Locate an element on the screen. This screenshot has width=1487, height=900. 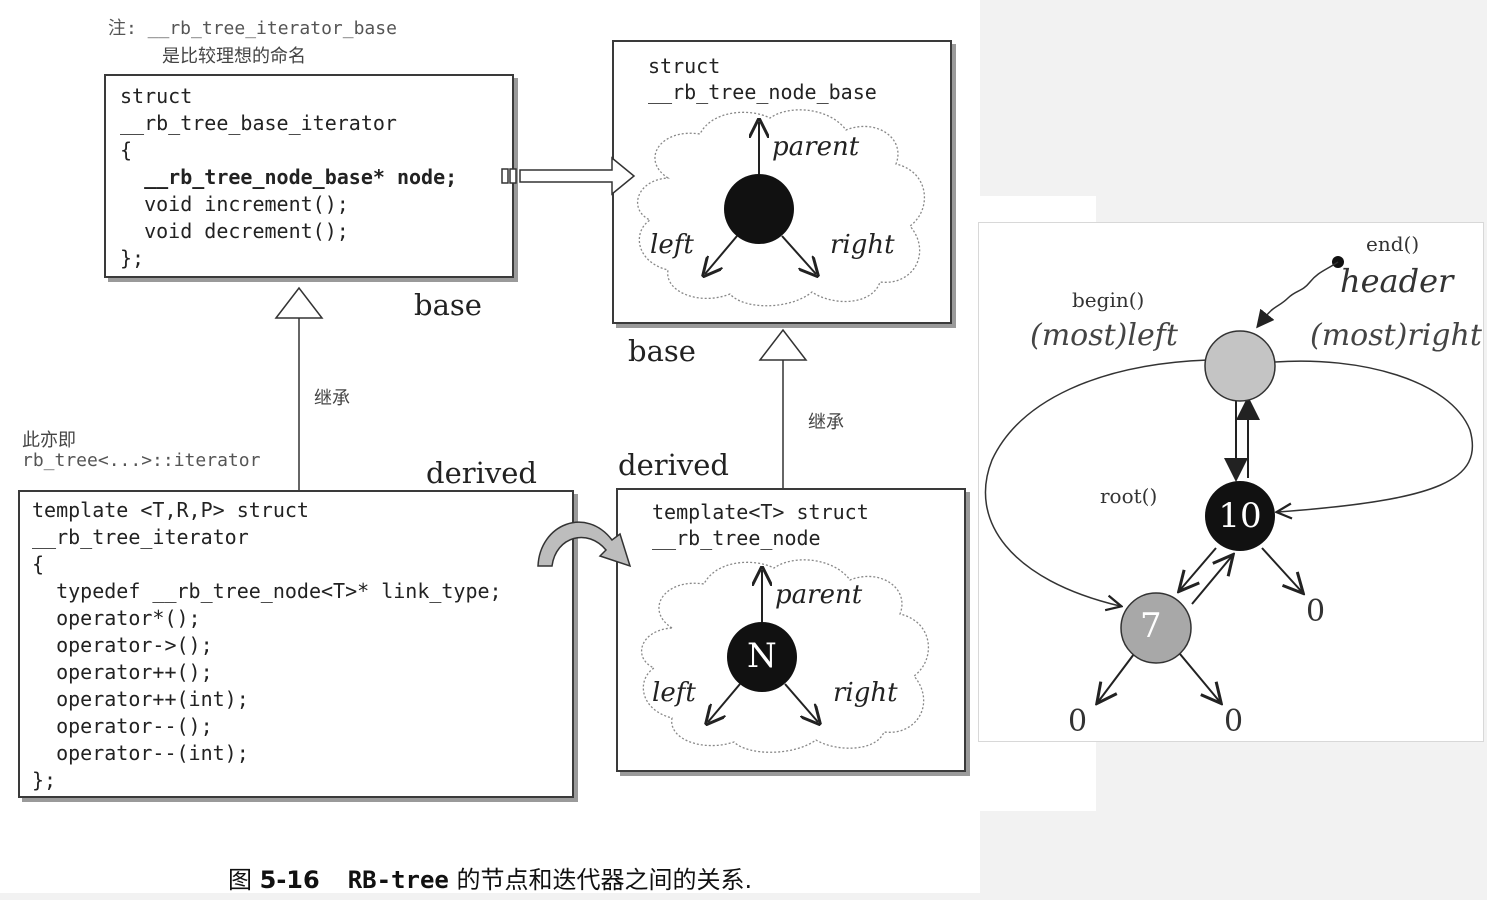
left-node-value: 7 is located at coordinates (1151, 626).